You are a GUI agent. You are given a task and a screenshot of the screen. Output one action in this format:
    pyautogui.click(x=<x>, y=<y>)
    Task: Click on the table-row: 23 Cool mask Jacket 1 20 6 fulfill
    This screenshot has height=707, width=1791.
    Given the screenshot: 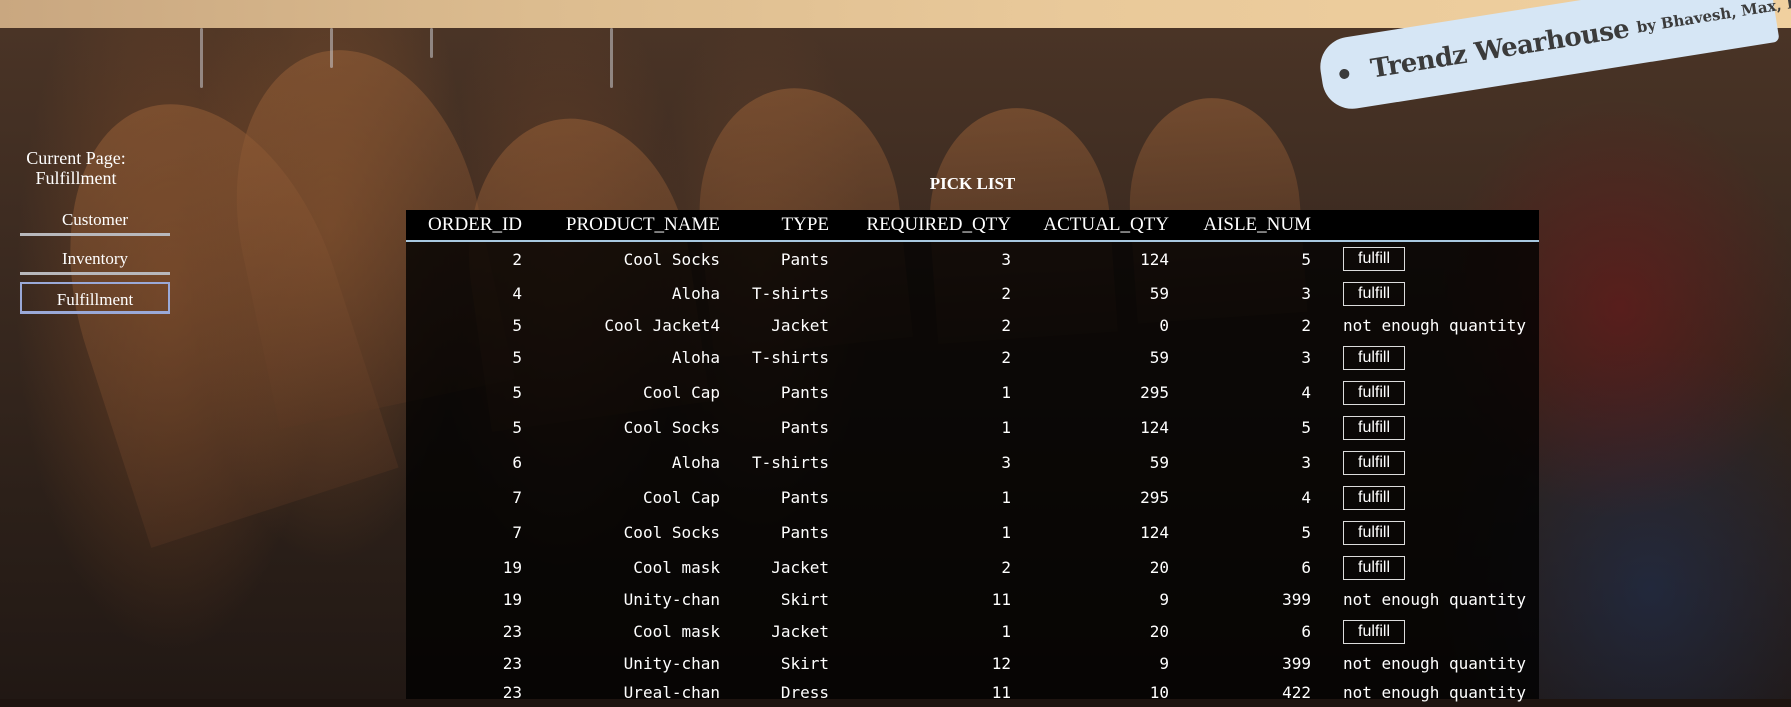 What is the action you would take?
    pyautogui.click(x=972, y=631)
    